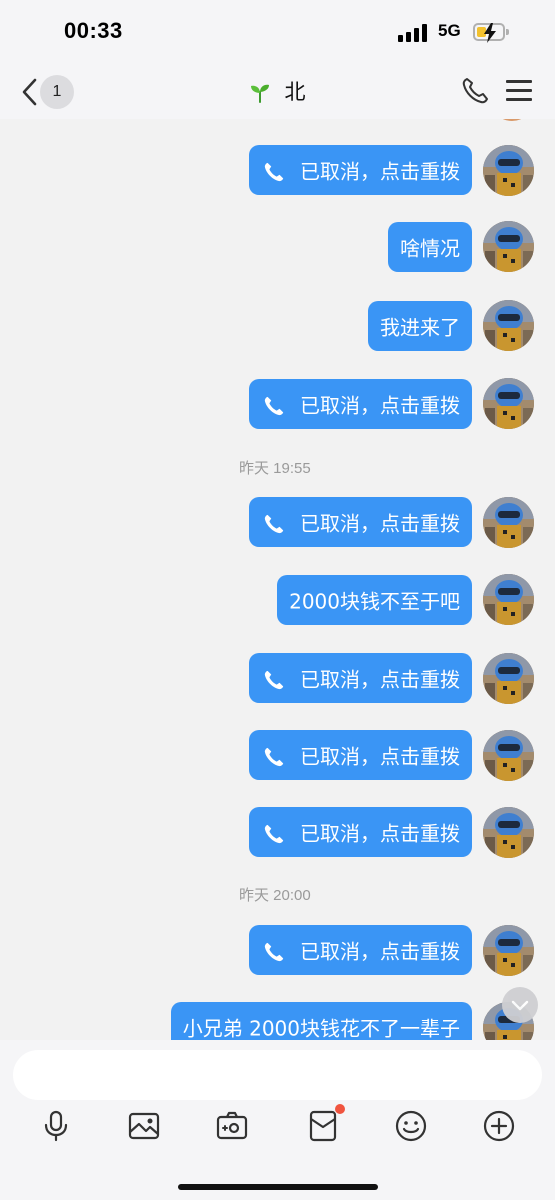  I want to click on red-packet-icon, so click(323, 1126).